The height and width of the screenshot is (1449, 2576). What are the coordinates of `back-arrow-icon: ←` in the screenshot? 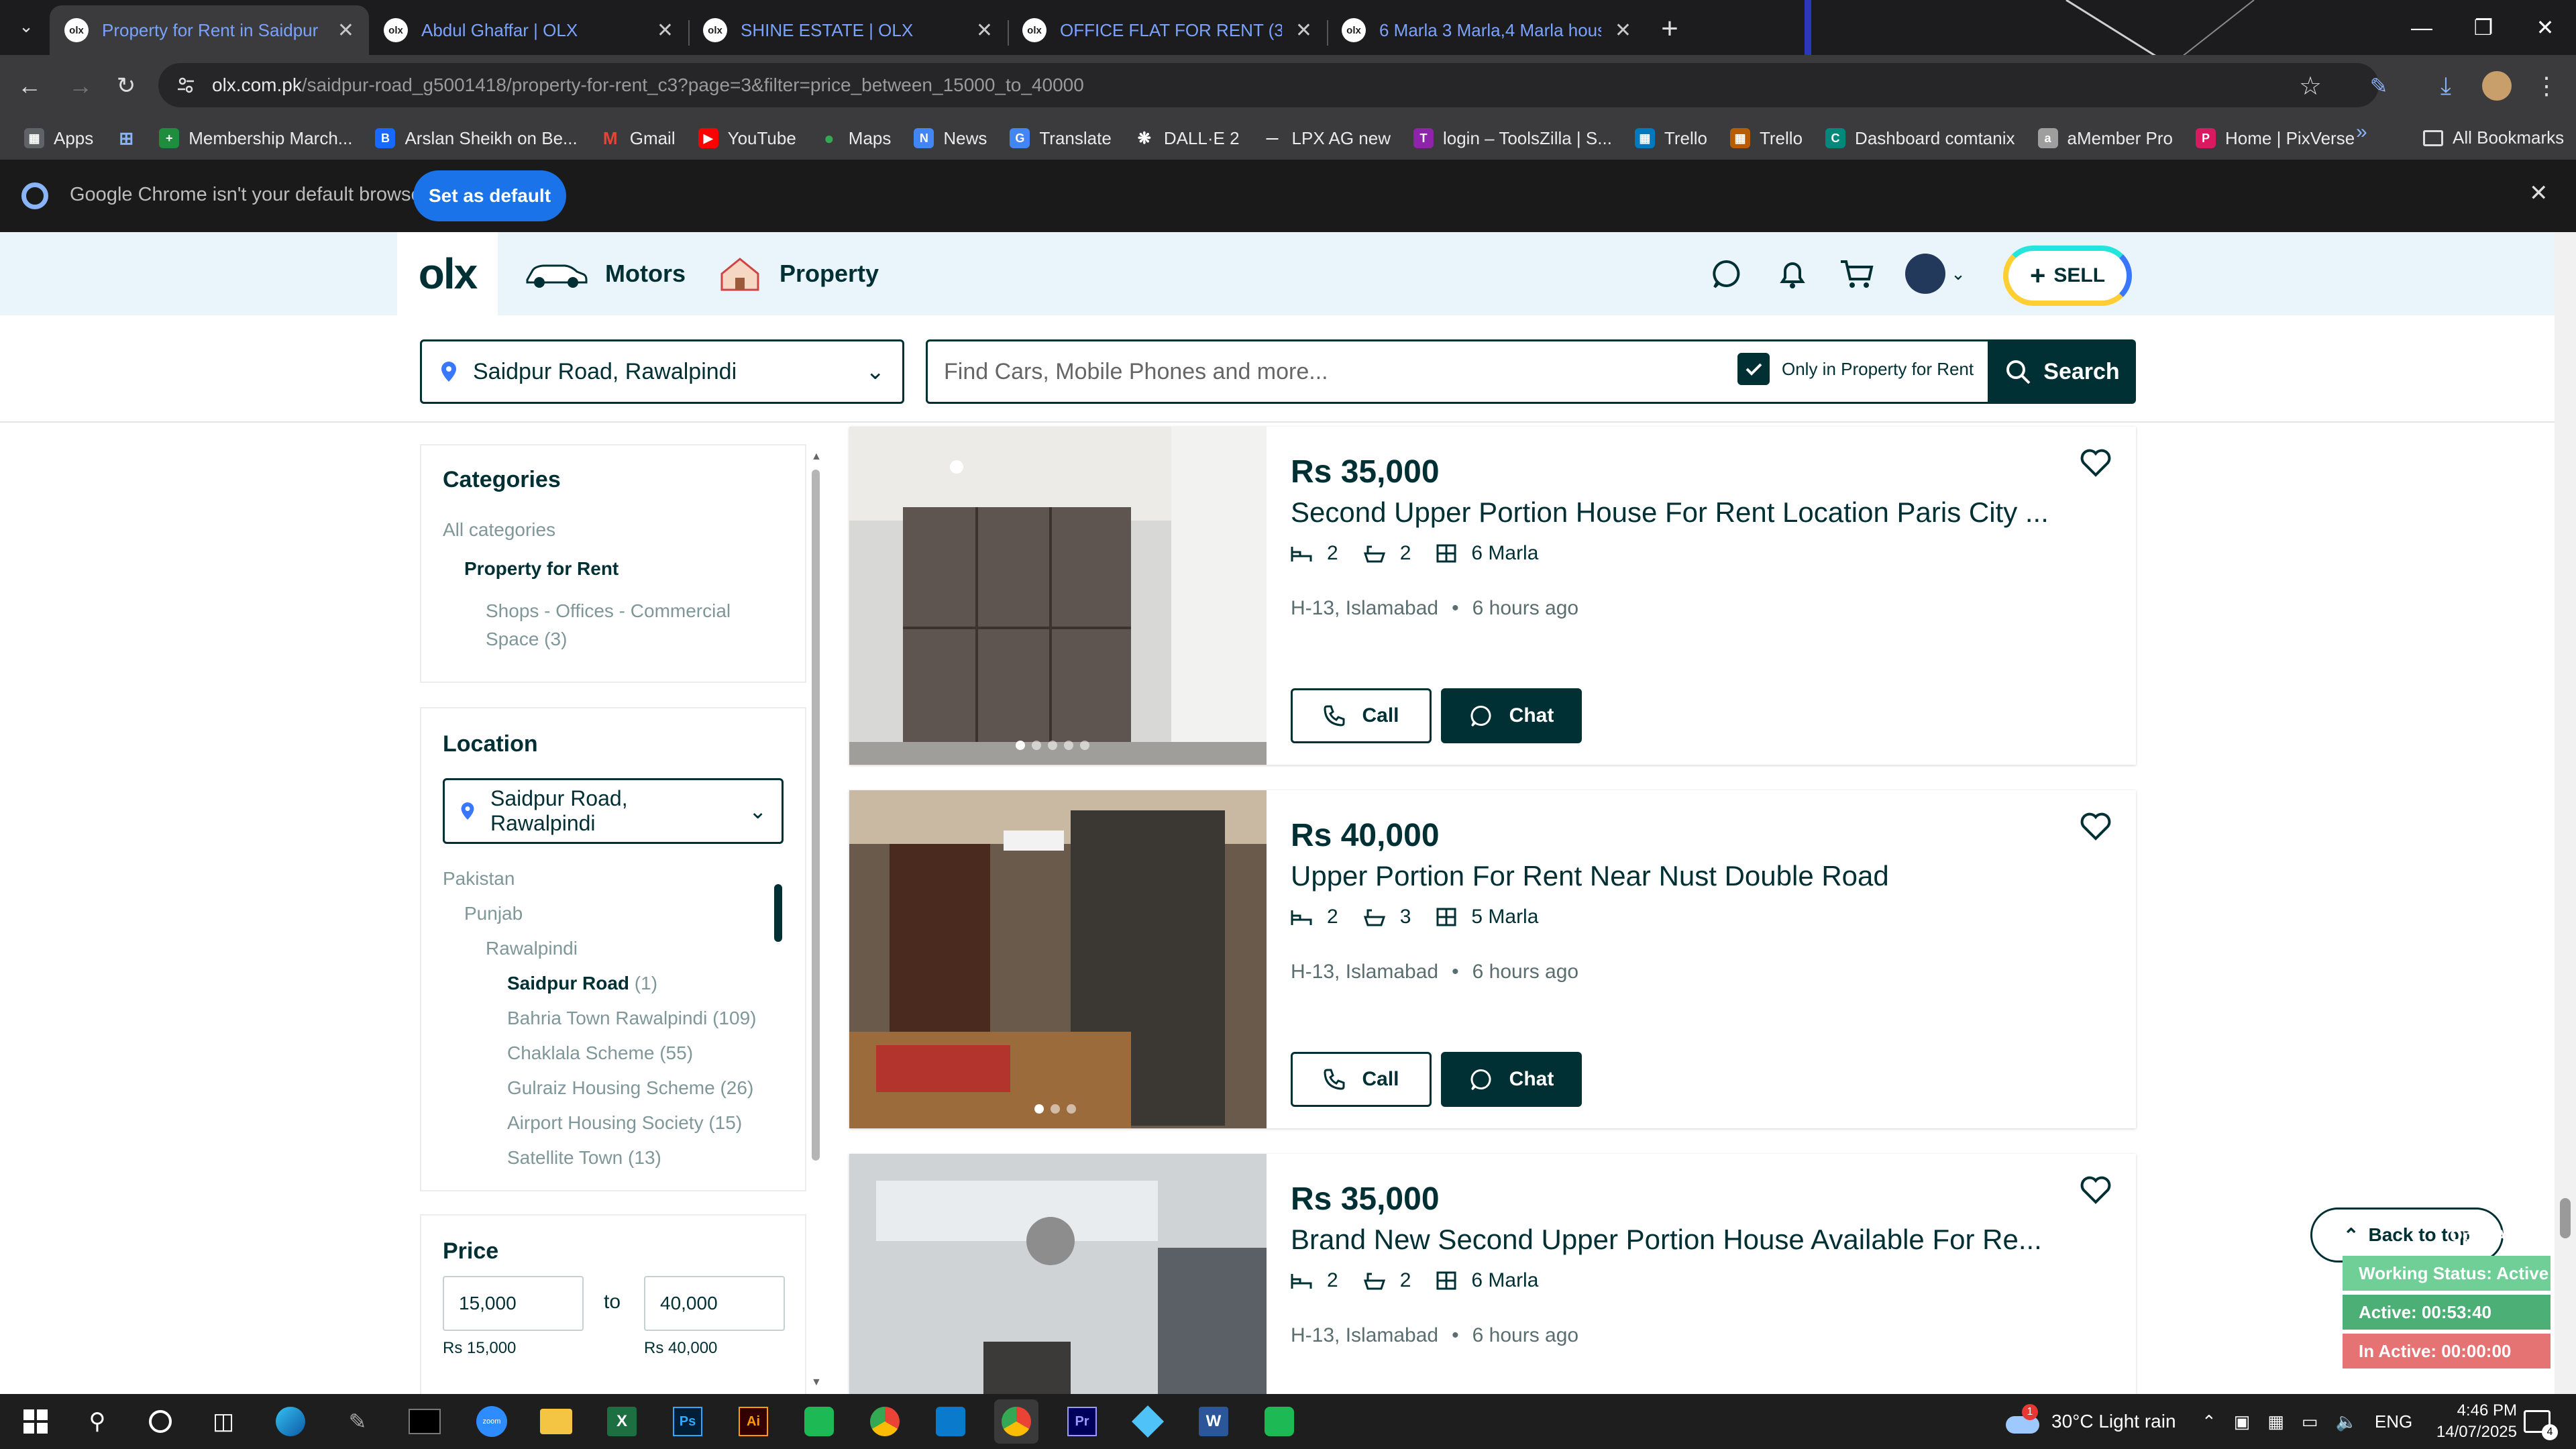 It's located at (29, 86).